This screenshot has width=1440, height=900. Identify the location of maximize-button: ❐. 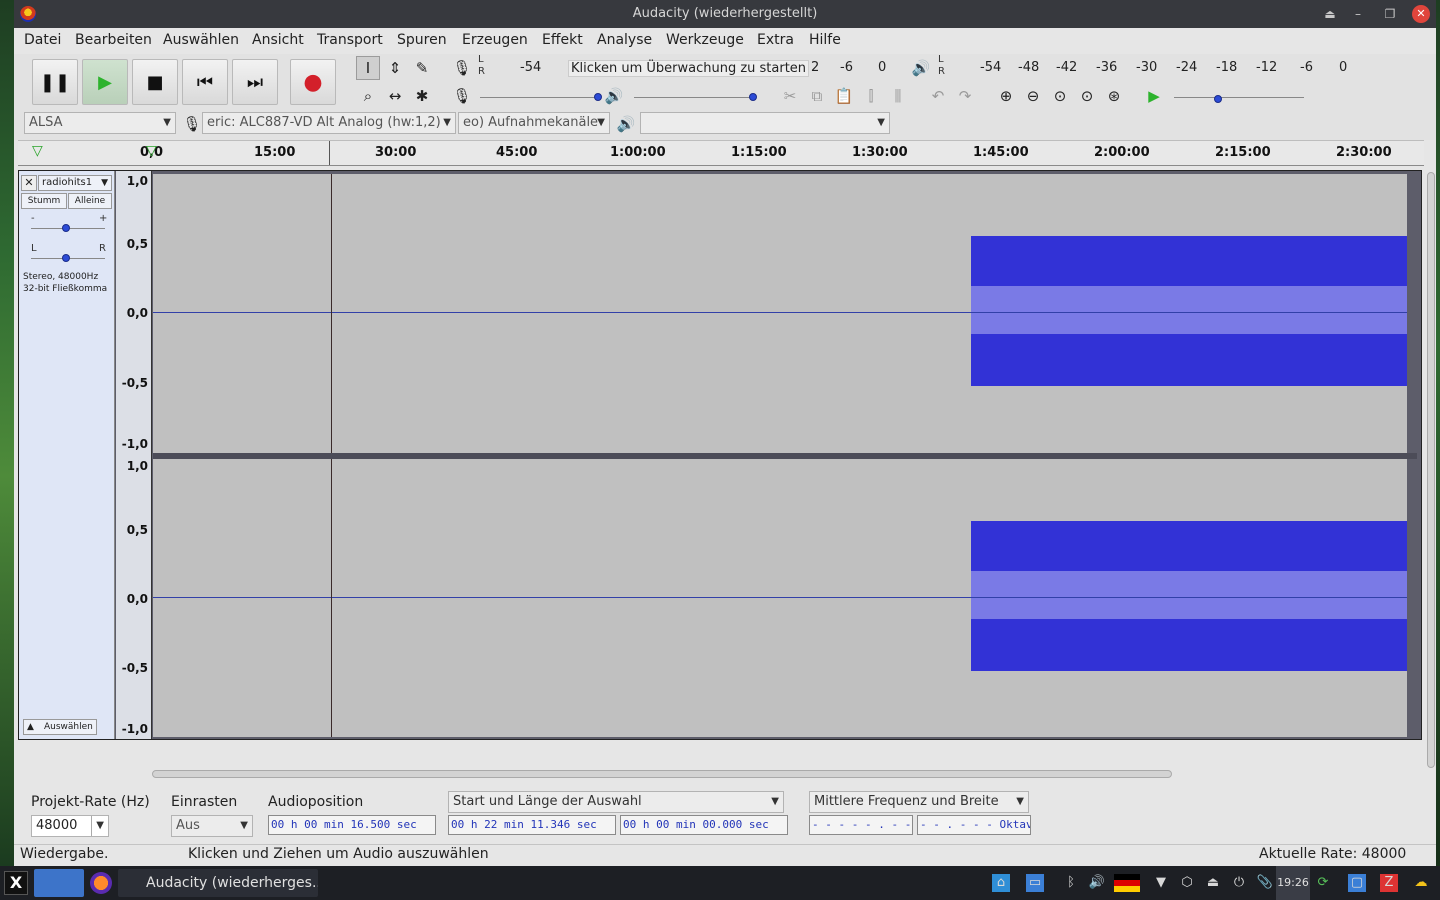
(1390, 14).